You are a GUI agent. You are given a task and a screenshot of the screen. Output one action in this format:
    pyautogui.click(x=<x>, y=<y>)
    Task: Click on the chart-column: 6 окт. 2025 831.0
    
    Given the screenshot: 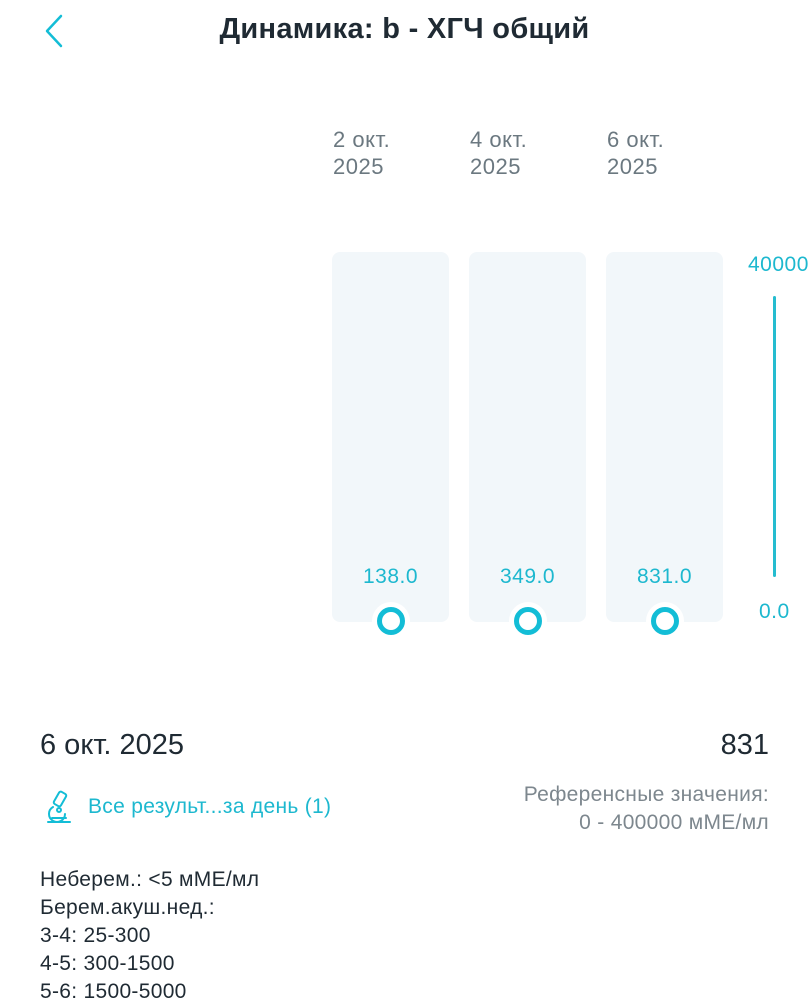 What is the action you would take?
    pyautogui.click(x=664, y=350)
    